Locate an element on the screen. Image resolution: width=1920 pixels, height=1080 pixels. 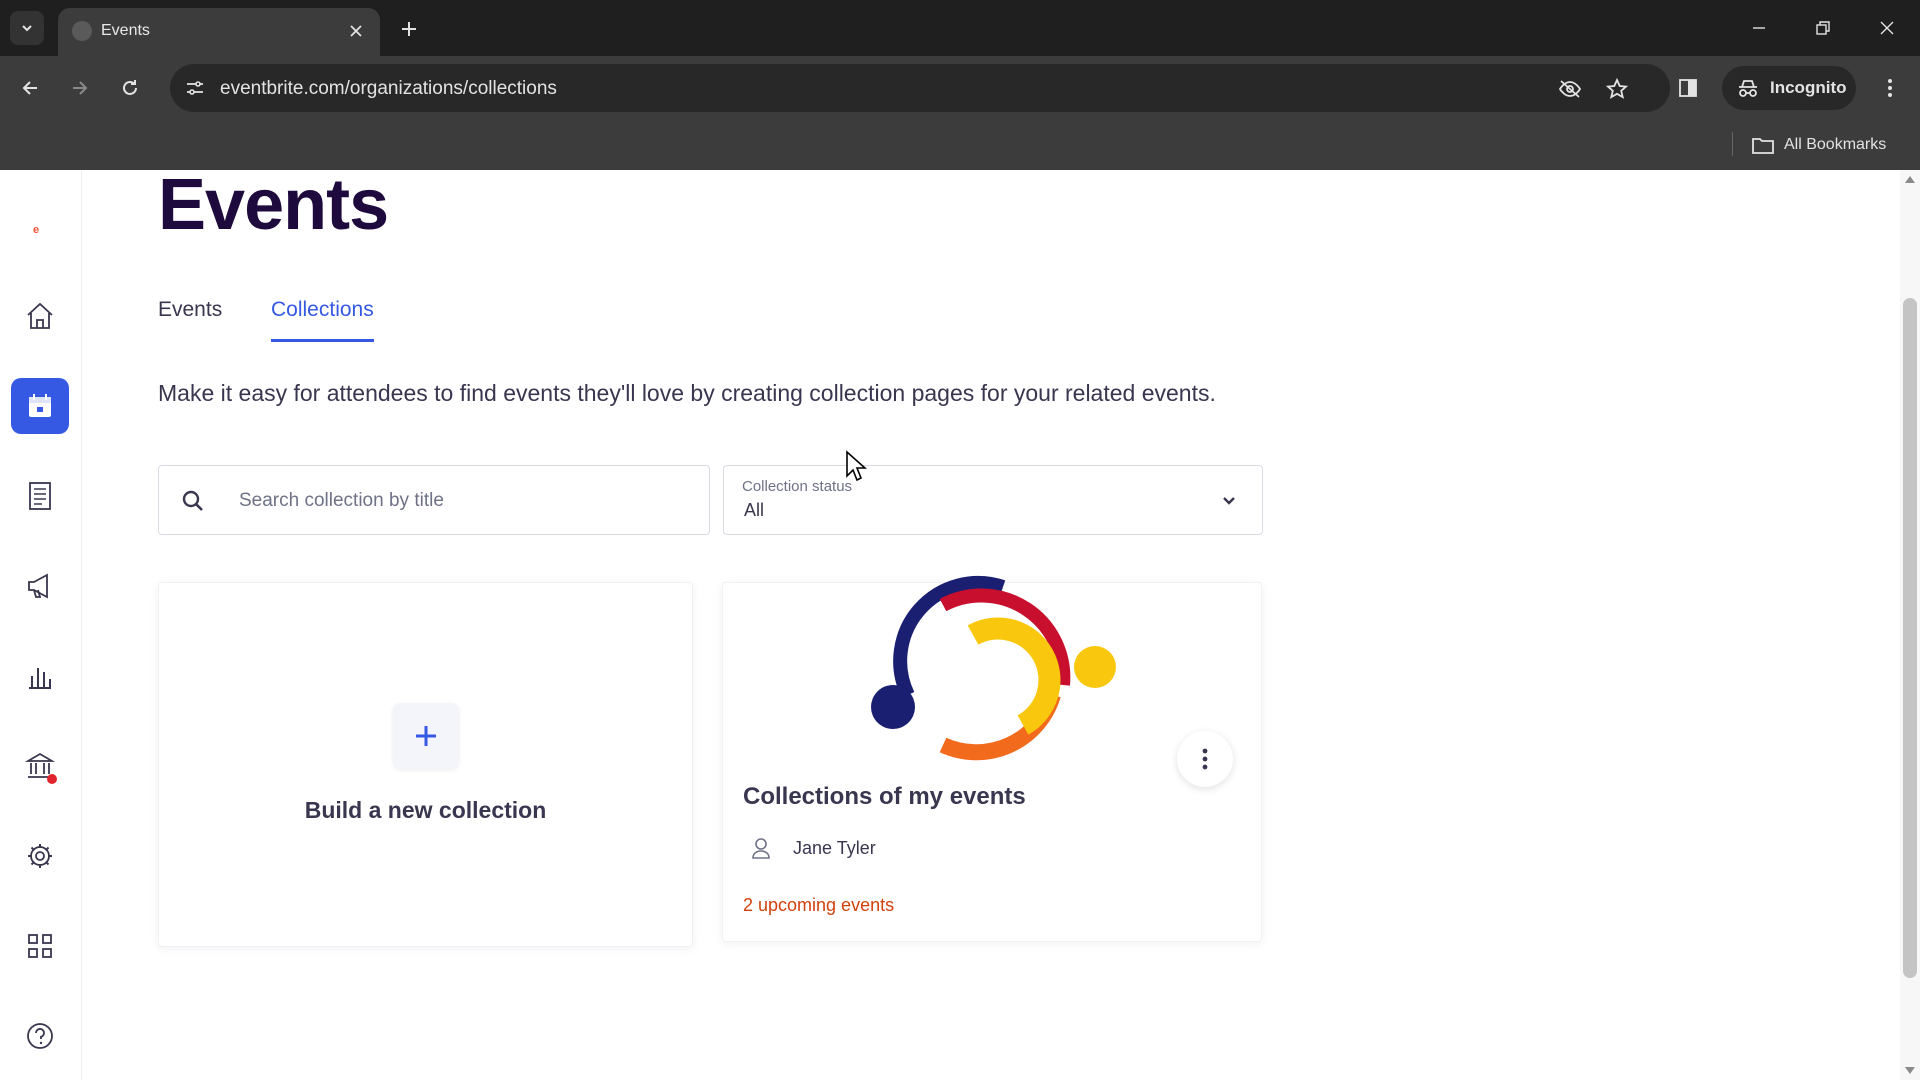
all-bookmarks-label: All Bookmarks is located at coordinates (1835, 144).